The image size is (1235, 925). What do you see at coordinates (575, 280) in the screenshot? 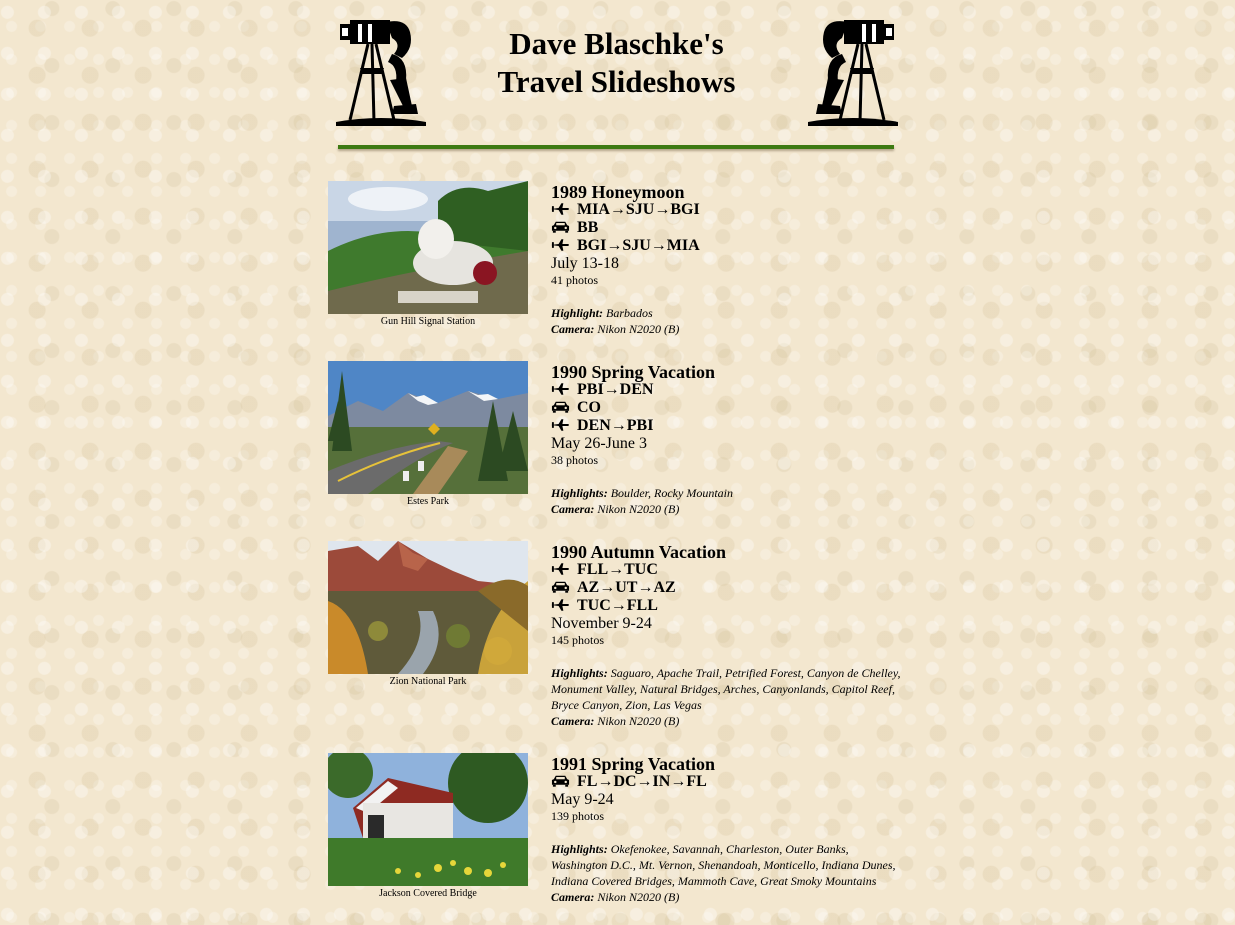
I see `trip-photo-count: 41 photos` at bounding box center [575, 280].